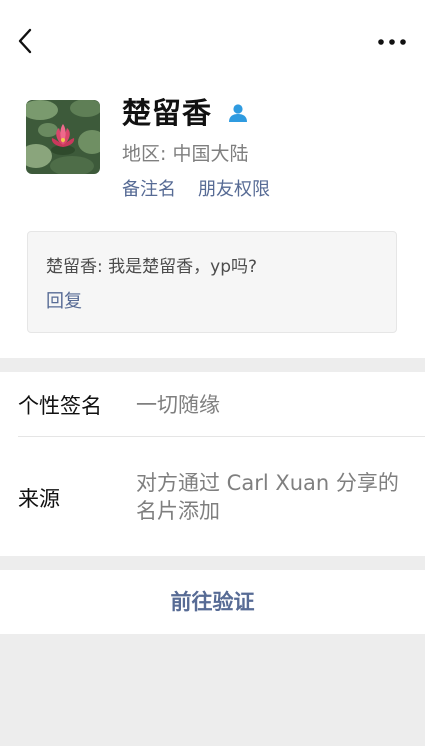 The width and height of the screenshot is (425, 746). I want to click on back-chevron-icon, so click(25, 41).